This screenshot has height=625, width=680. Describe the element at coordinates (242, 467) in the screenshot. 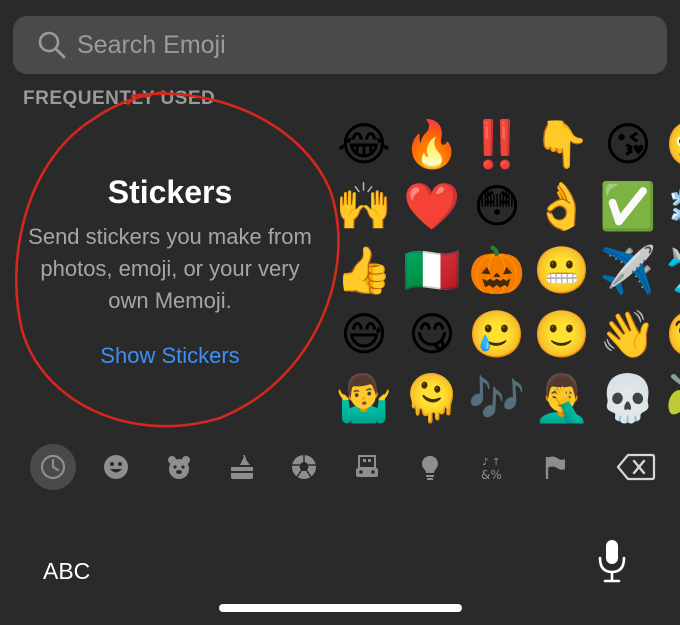

I see `food-icon` at that location.